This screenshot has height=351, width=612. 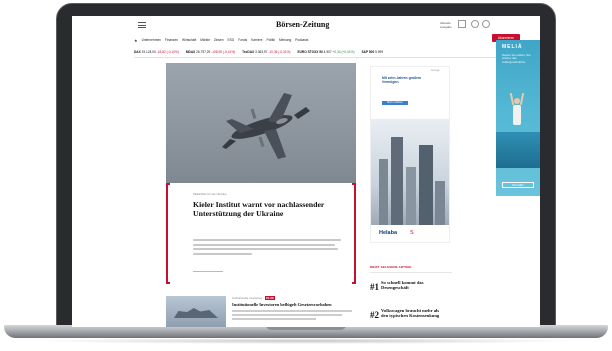 I want to click on jet-image, so click(x=266, y=126).